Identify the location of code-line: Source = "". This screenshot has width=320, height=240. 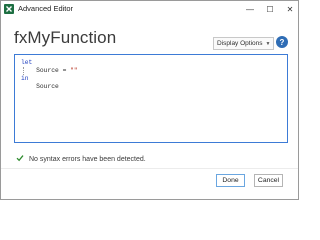
(49, 70).